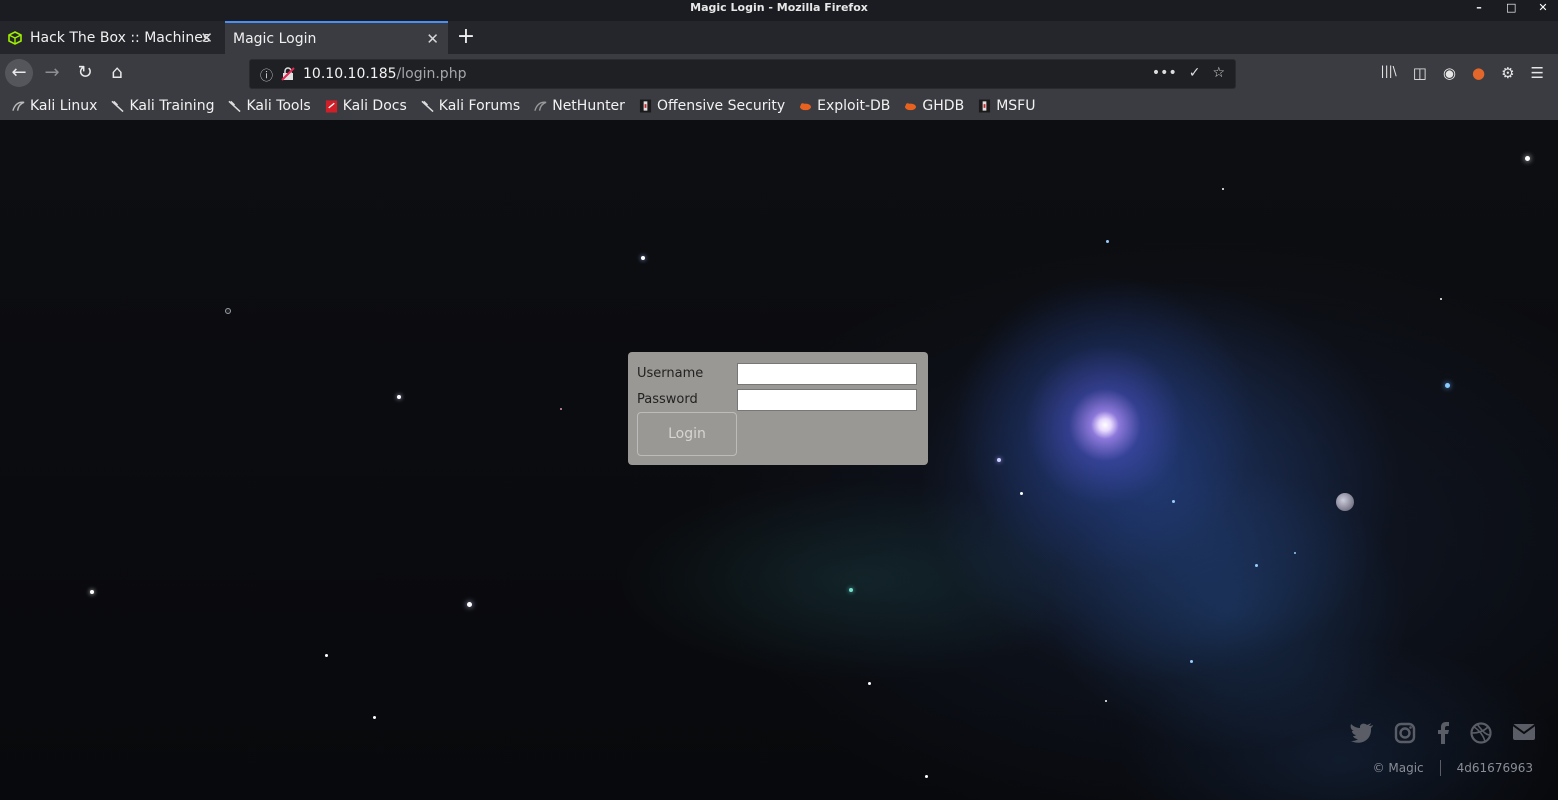  Describe the element at coordinates (278, 106) in the screenshot. I see `bookmark-label: Kali Tools` at that location.